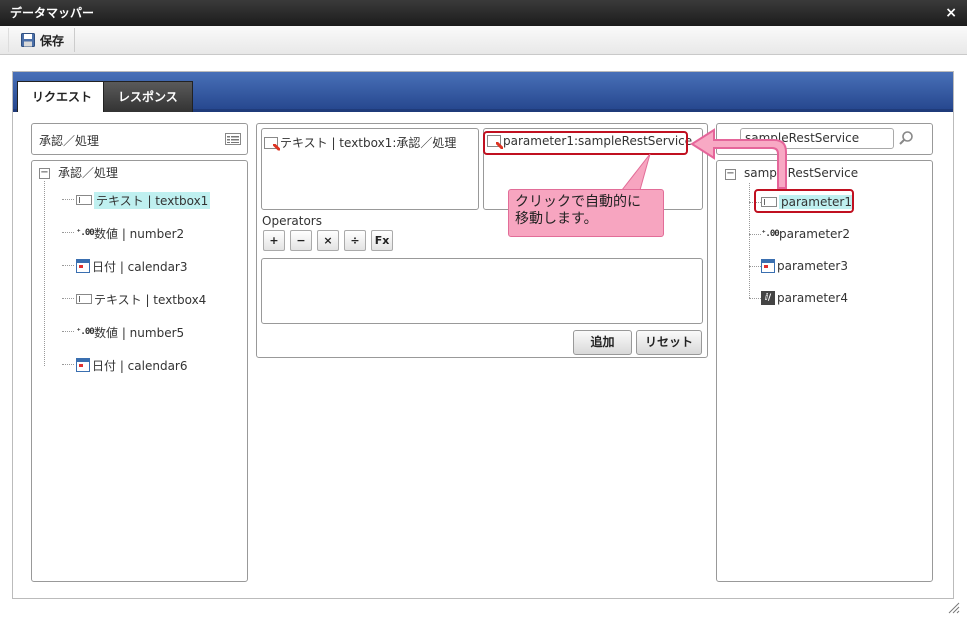 The height and width of the screenshot is (621, 967). What do you see at coordinates (951, 13) in the screenshot?
I see `close-icon: ×` at bounding box center [951, 13].